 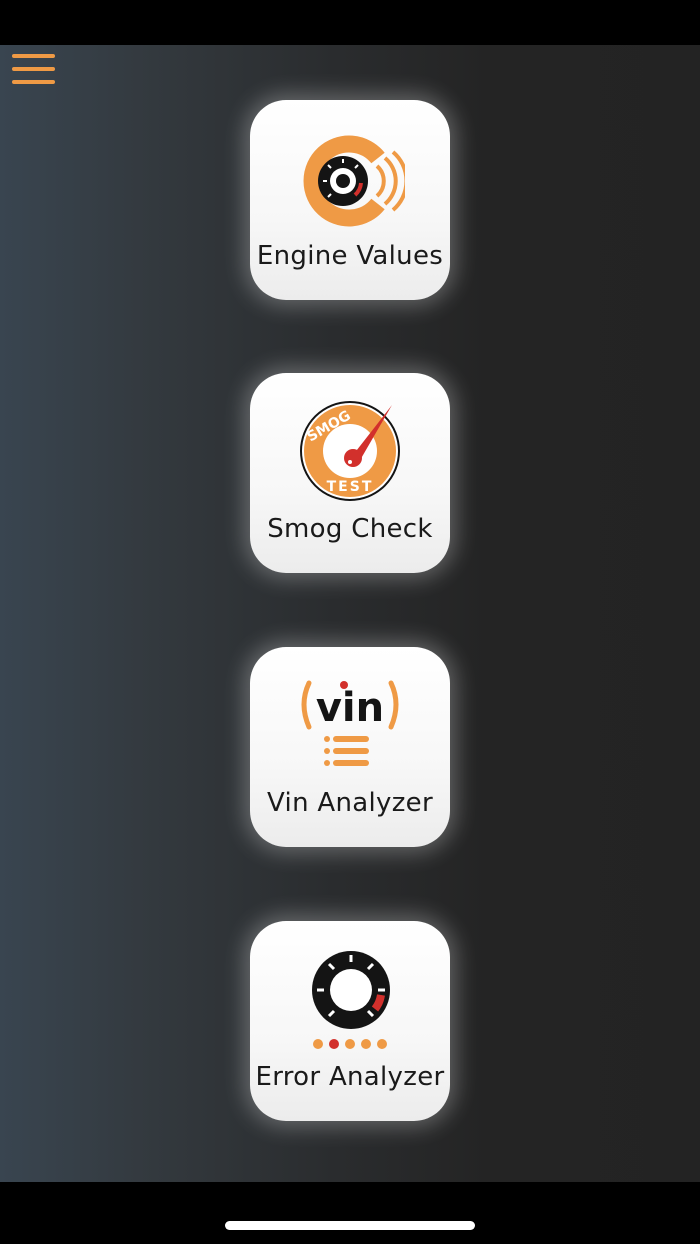 I want to click on bottom-bar, so click(x=350, y=1213).